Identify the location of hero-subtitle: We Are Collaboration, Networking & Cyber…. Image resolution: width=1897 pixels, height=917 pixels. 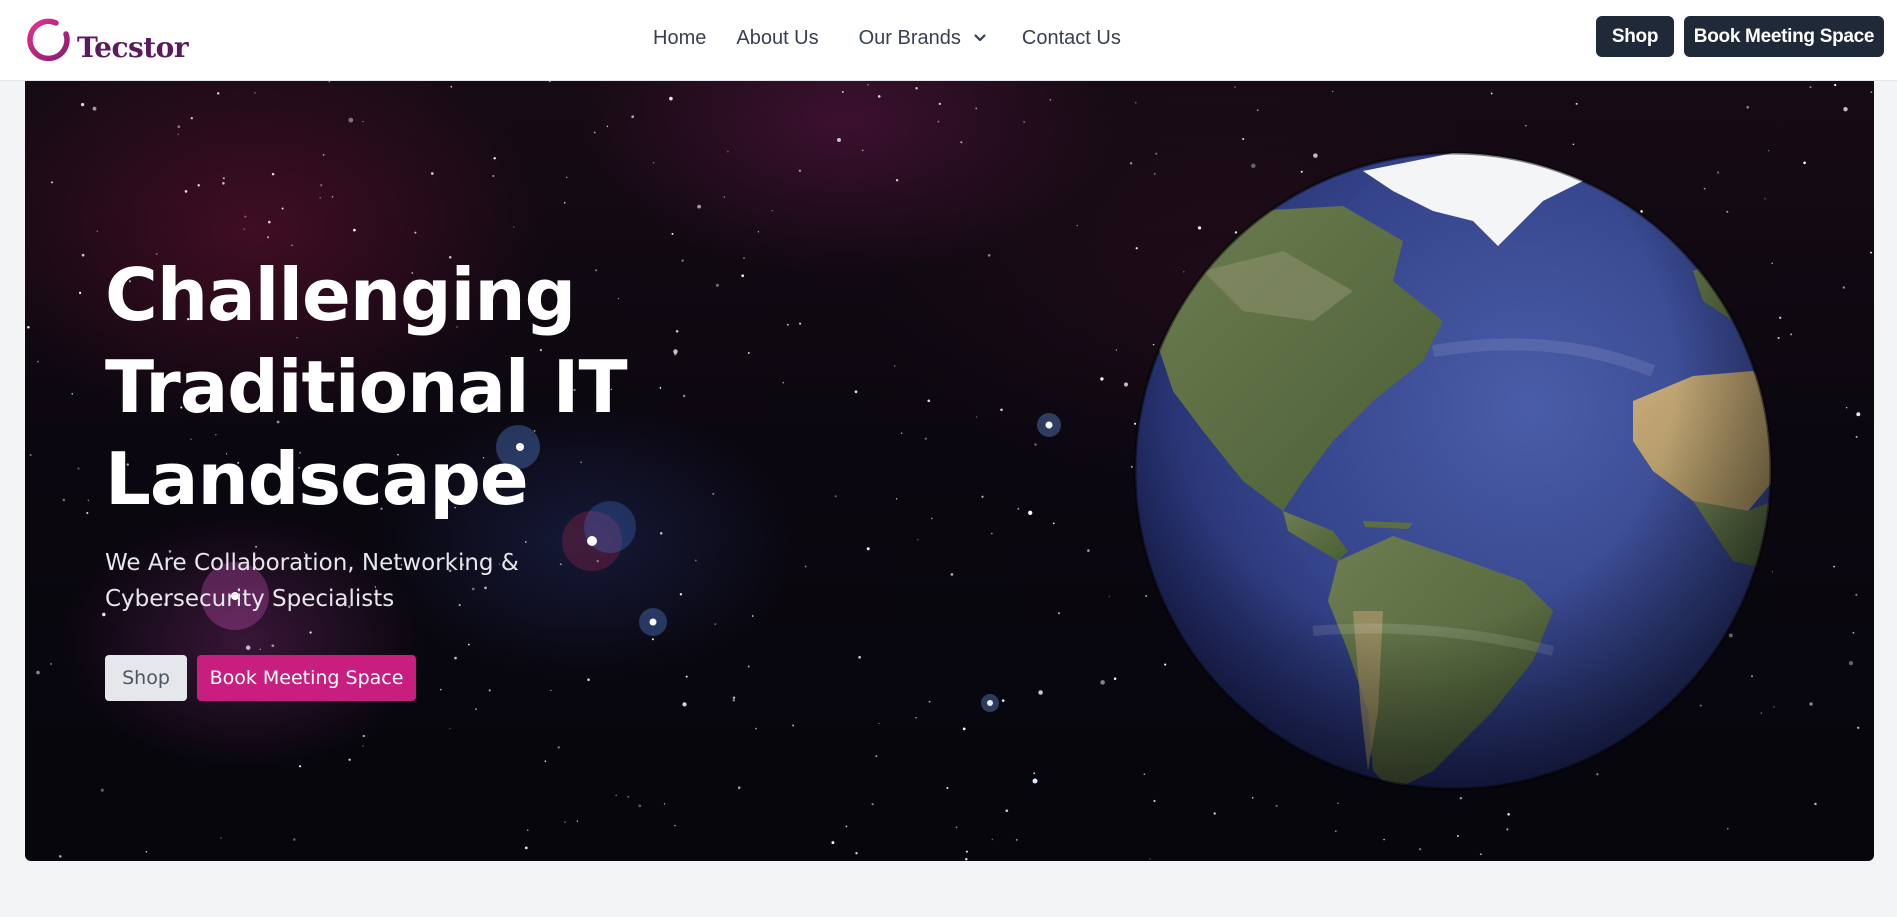
(312, 581).